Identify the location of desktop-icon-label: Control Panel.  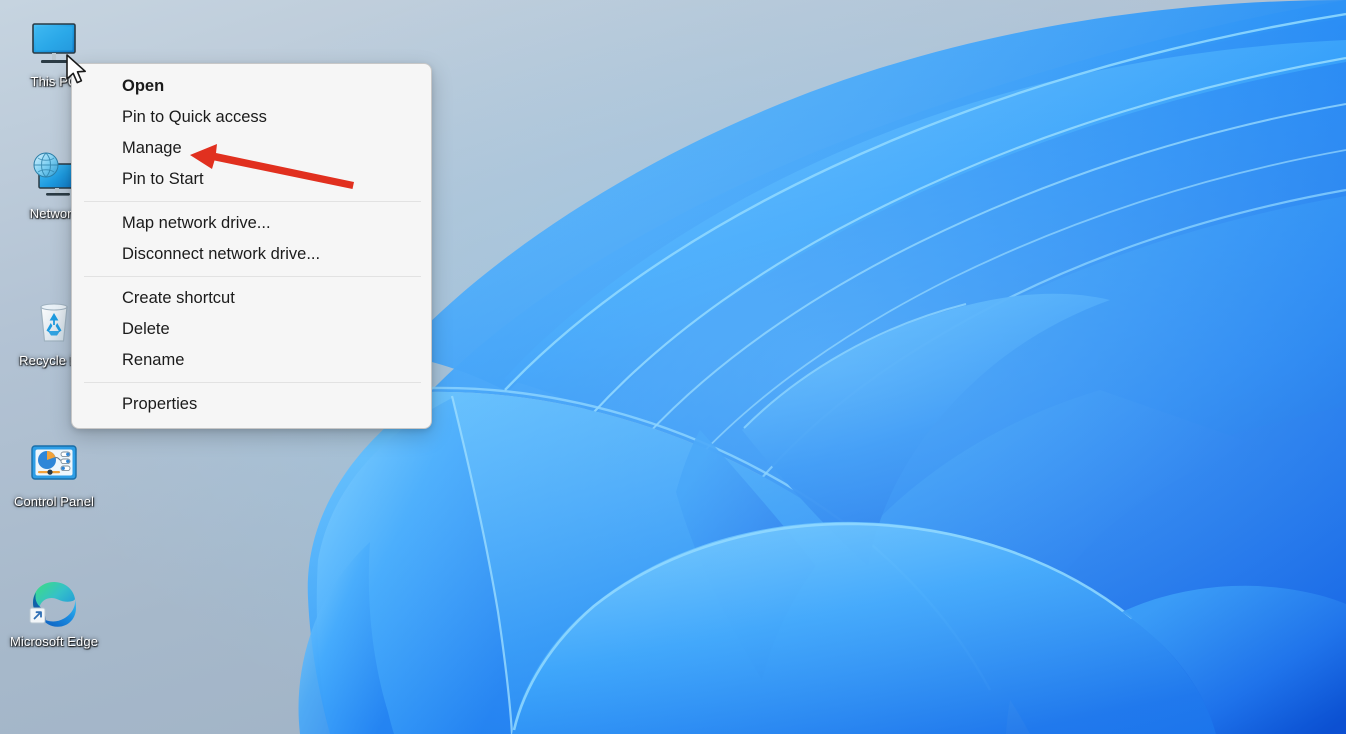
(54, 501).